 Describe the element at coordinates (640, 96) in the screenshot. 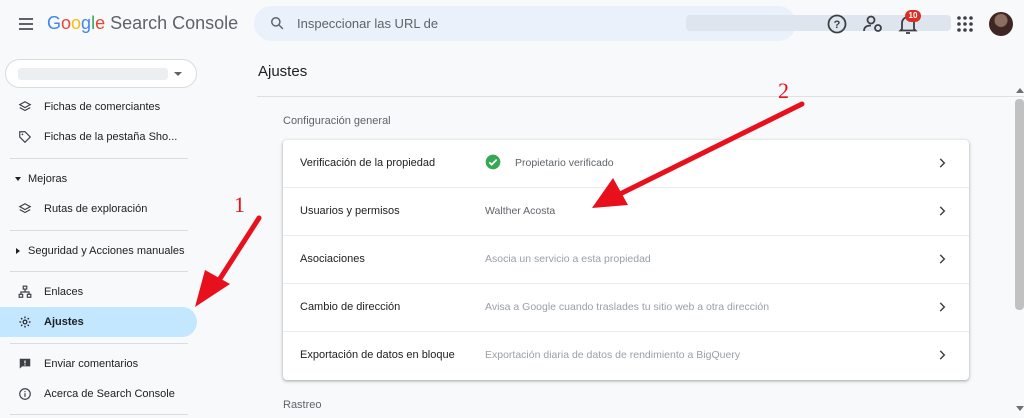

I see `title-divider` at that location.